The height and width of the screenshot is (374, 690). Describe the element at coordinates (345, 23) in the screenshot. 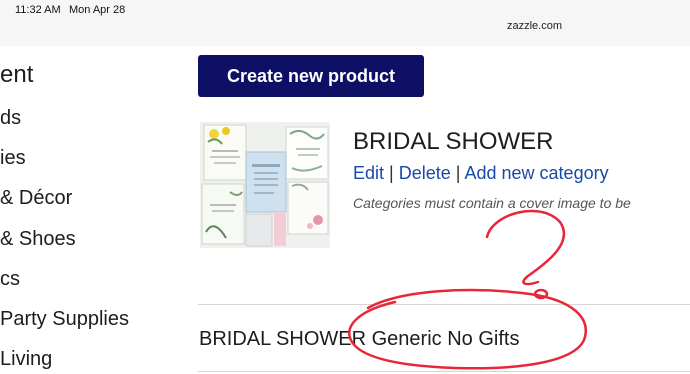

I see `status-bar: 11:32 AM Mon Apr 28 zazzle.com` at that location.